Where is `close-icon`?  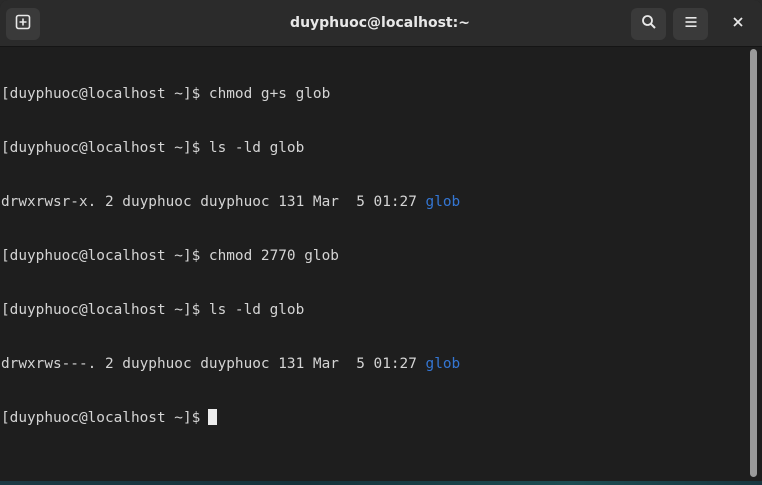
close-icon is located at coordinates (738, 24).